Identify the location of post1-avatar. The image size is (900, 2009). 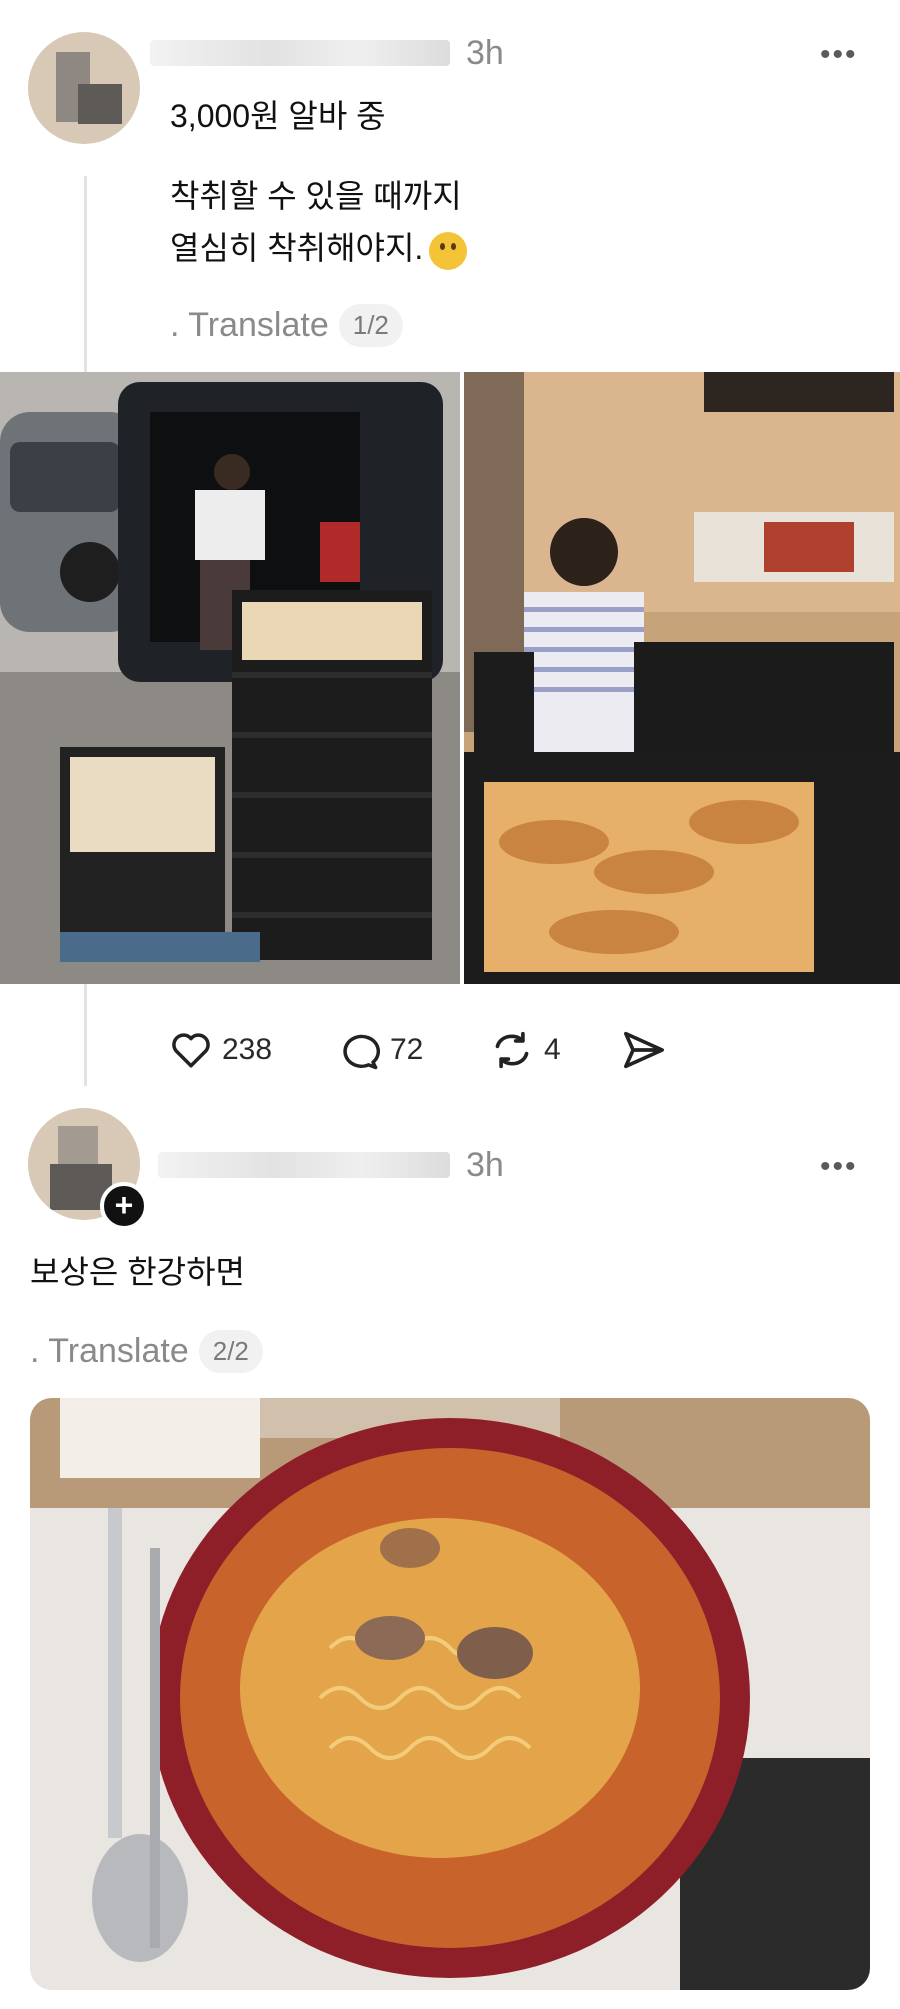
(84, 88).